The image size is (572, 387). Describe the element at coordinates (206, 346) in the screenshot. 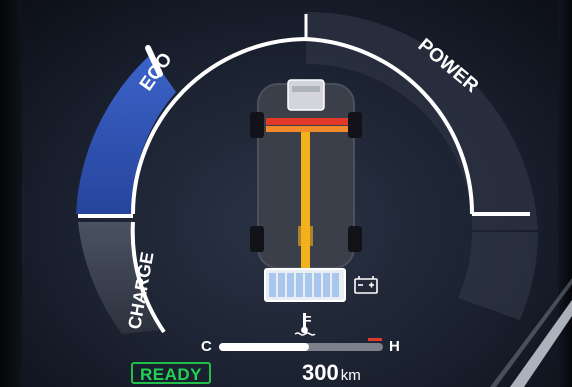

I see `coolant-cold-label: C` at that location.